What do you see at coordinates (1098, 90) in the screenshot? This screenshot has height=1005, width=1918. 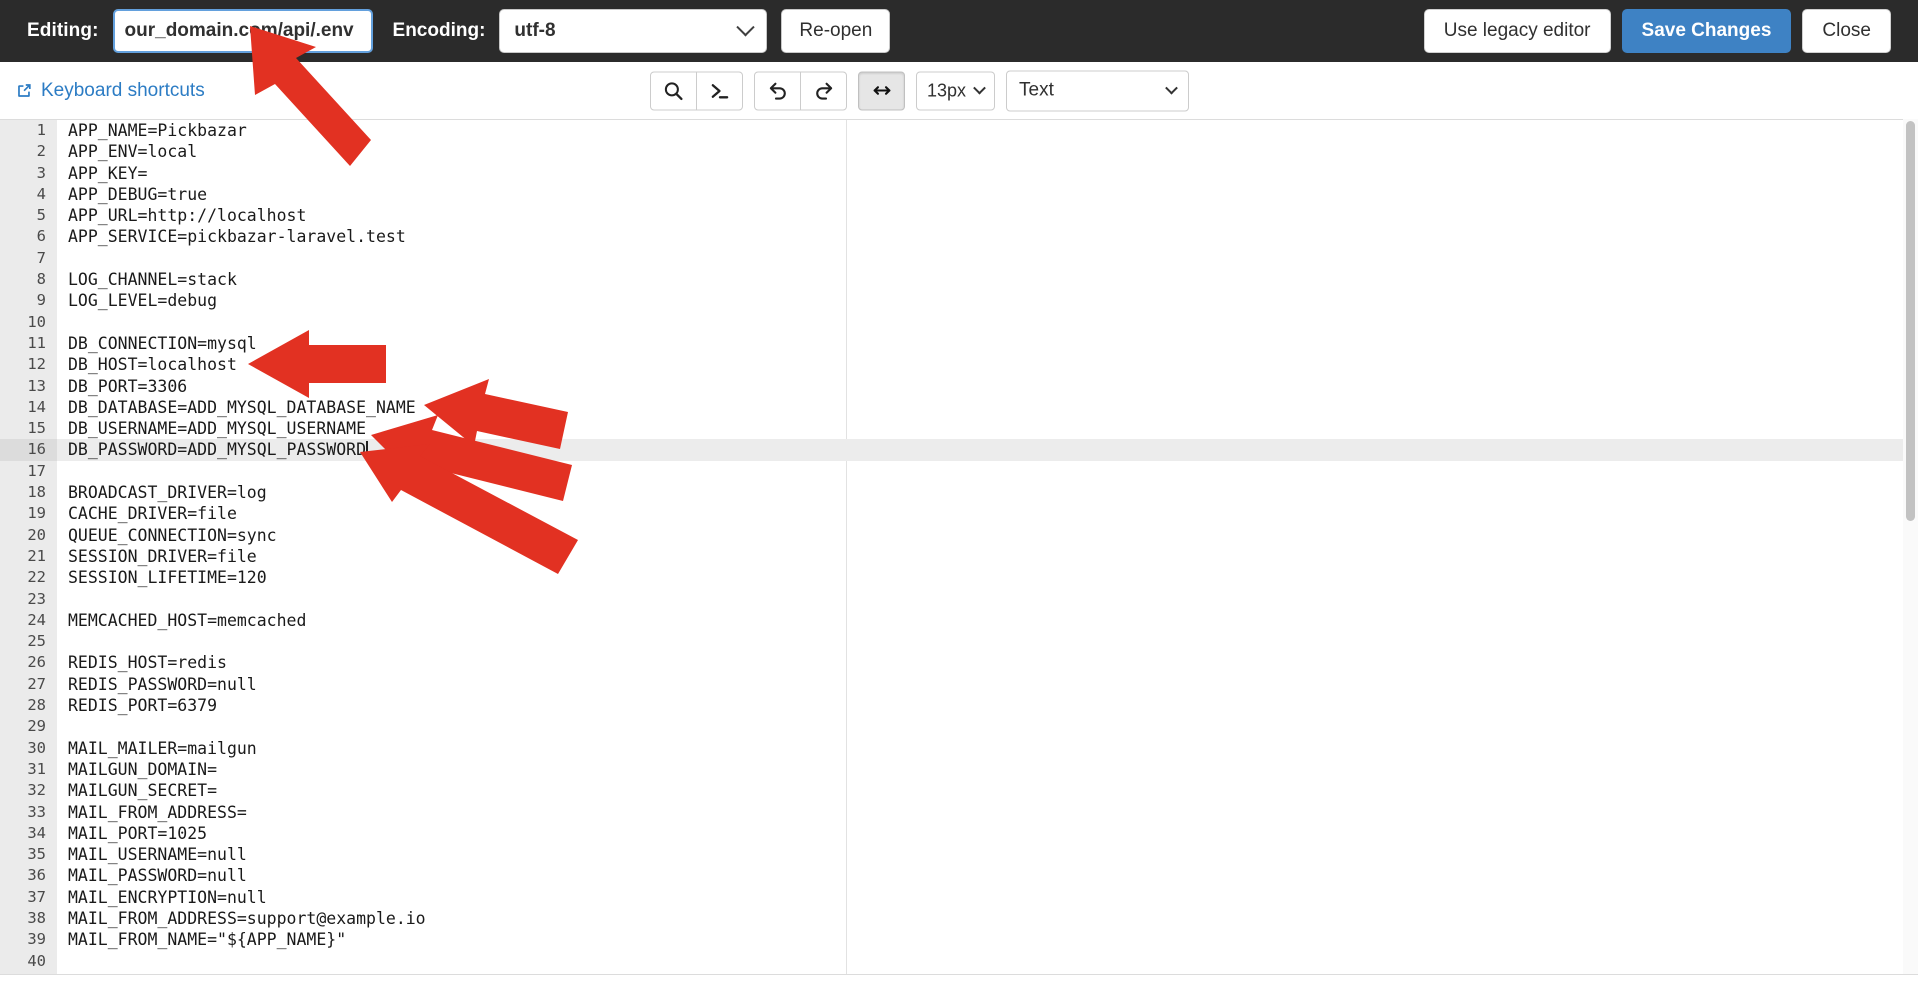 I see `syntax-mode-select: Text` at bounding box center [1098, 90].